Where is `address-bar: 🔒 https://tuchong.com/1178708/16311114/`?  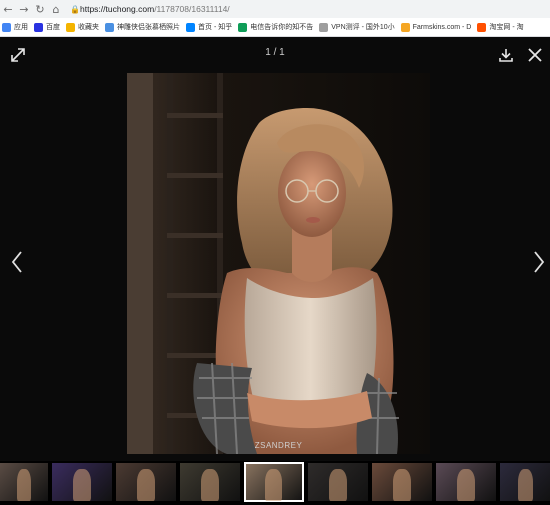 address-bar: 🔒 https://tuchong.com/1178708/16311114/ is located at coordinates (307, 9).